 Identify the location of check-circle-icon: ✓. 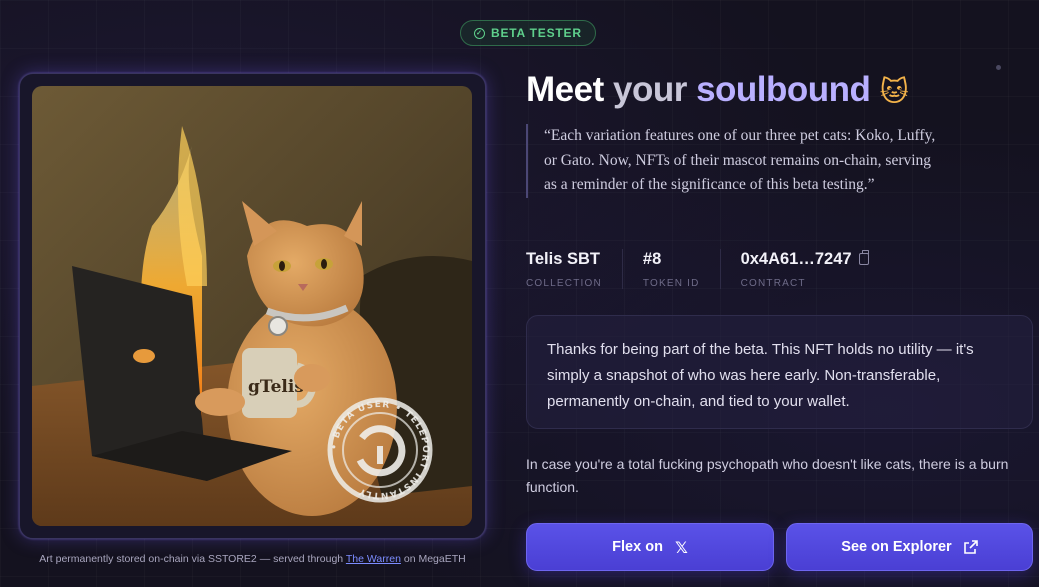
(479, 33).